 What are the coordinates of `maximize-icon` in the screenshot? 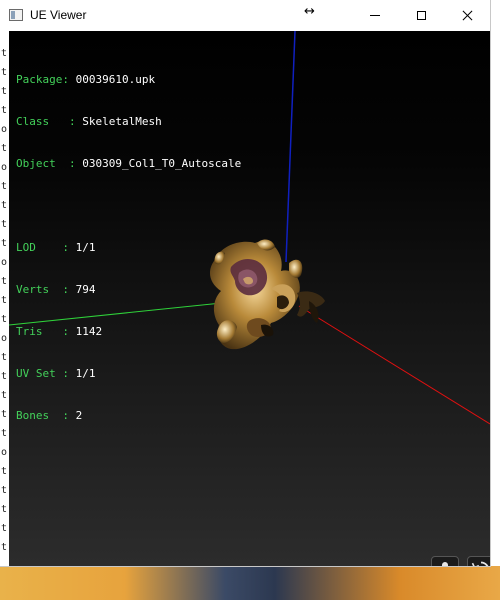 It's located at (421, 15).